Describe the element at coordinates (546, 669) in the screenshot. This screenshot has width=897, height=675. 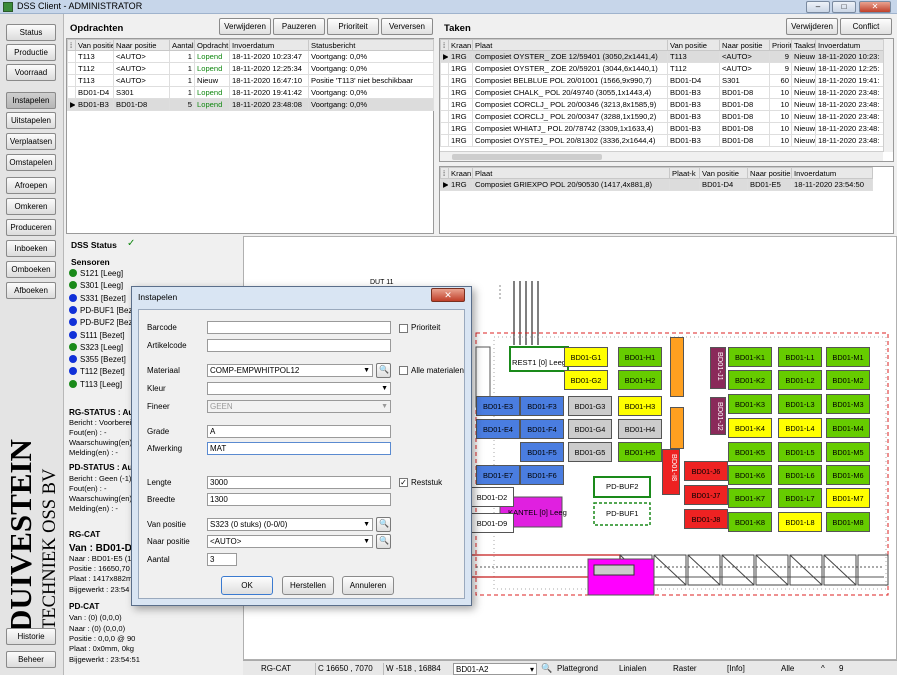
I see `search-icon: 🔍` at that location.